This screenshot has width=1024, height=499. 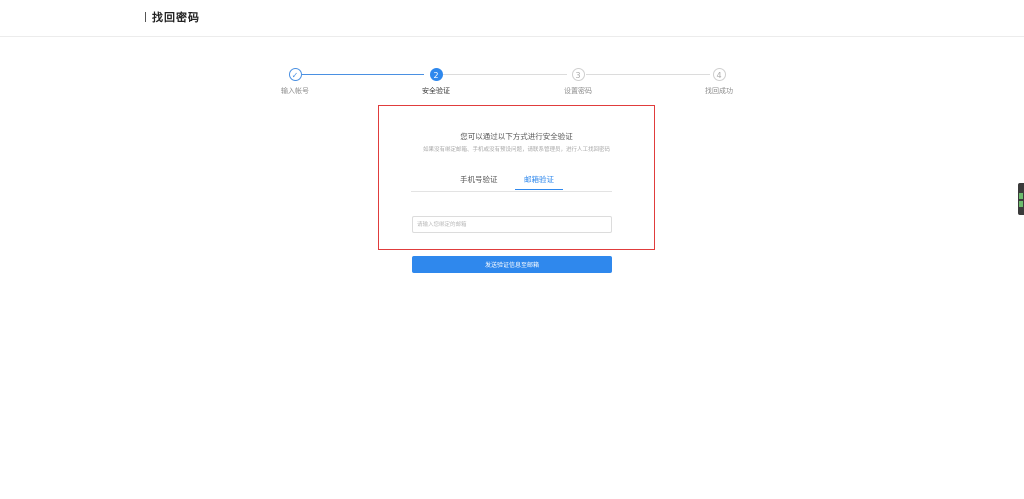 I want to click on step-1: ✓ 输入帐号, so click(x=295, y=81).